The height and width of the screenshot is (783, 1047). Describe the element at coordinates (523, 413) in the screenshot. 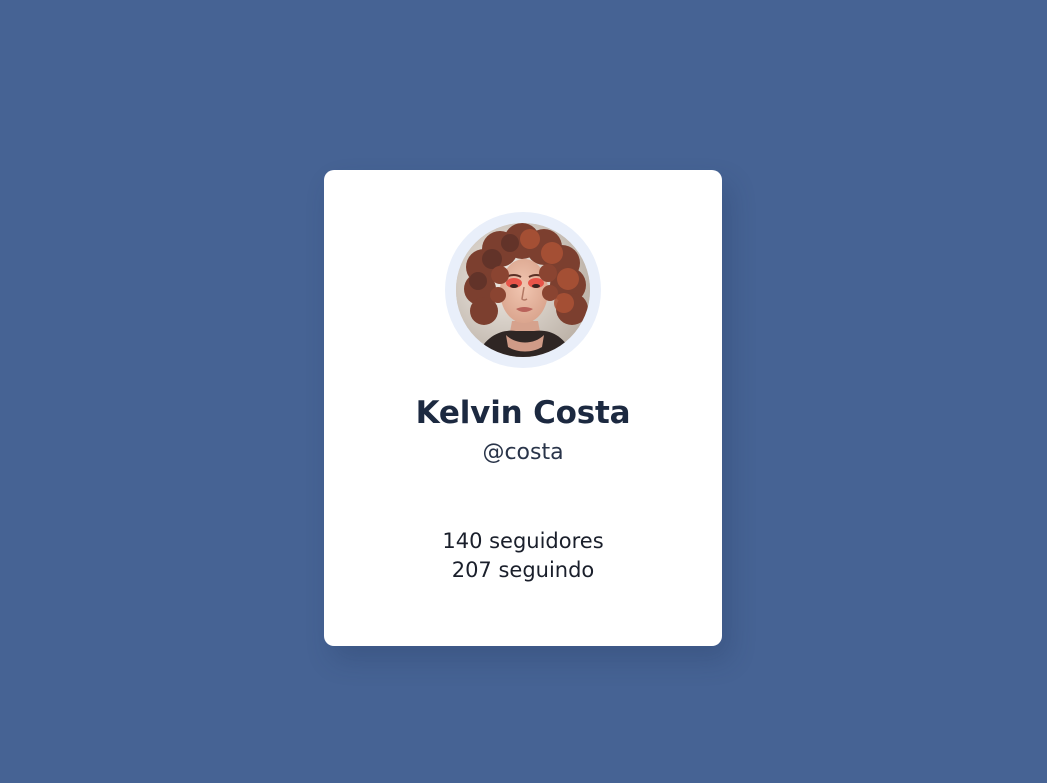

I see `profile-name: Kelvin Costa` at that location.